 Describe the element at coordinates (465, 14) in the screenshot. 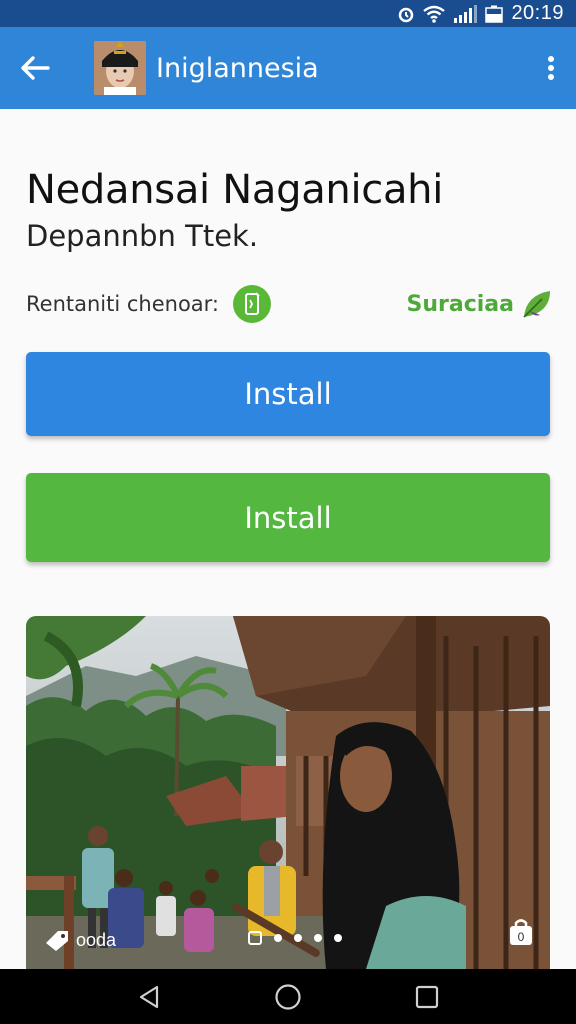

I see `signal-icon` at that location.